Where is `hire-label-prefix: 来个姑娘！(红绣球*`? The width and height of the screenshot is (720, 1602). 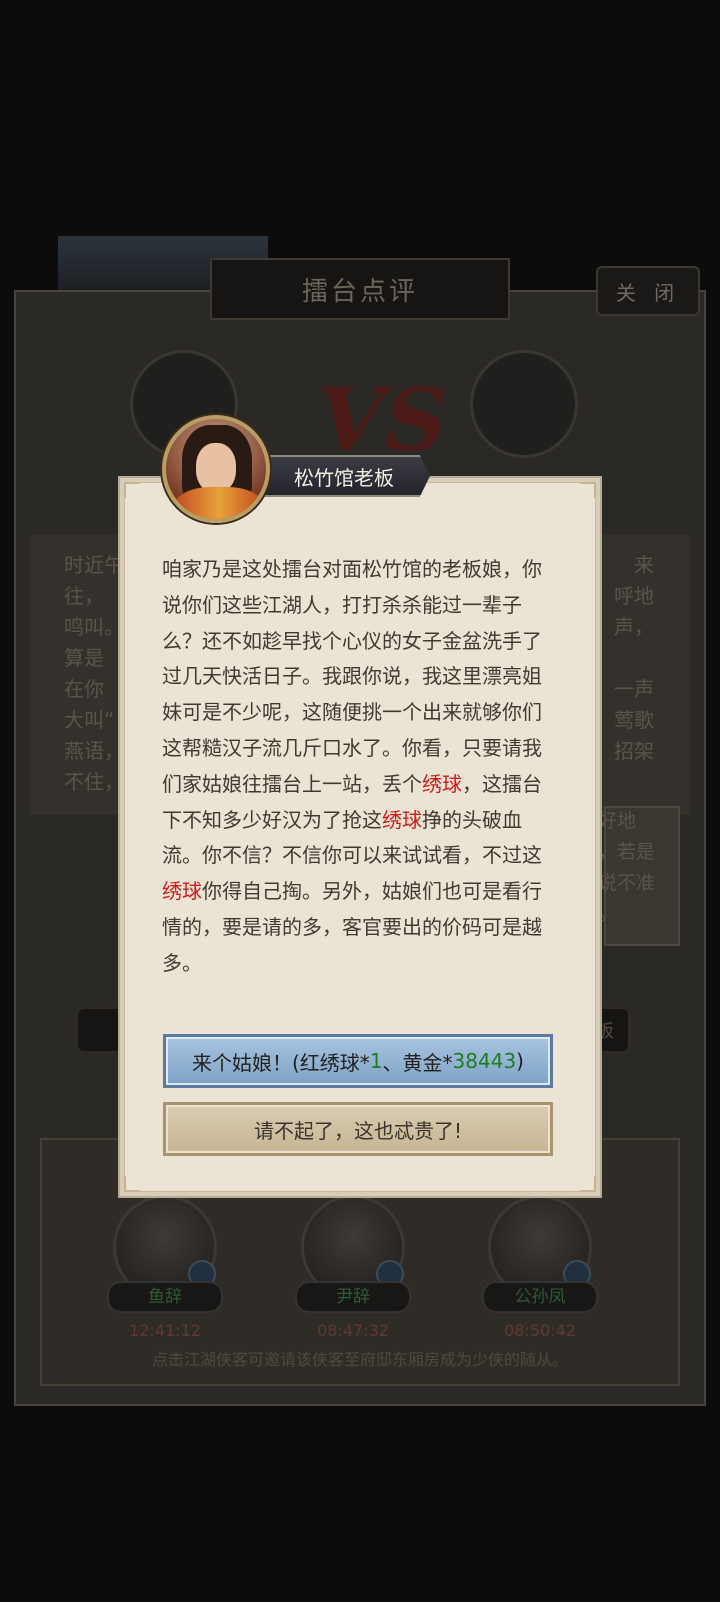 hire-label-prefix: 来个姑娘！(红绣球* is located at coordinates (281, 1062).